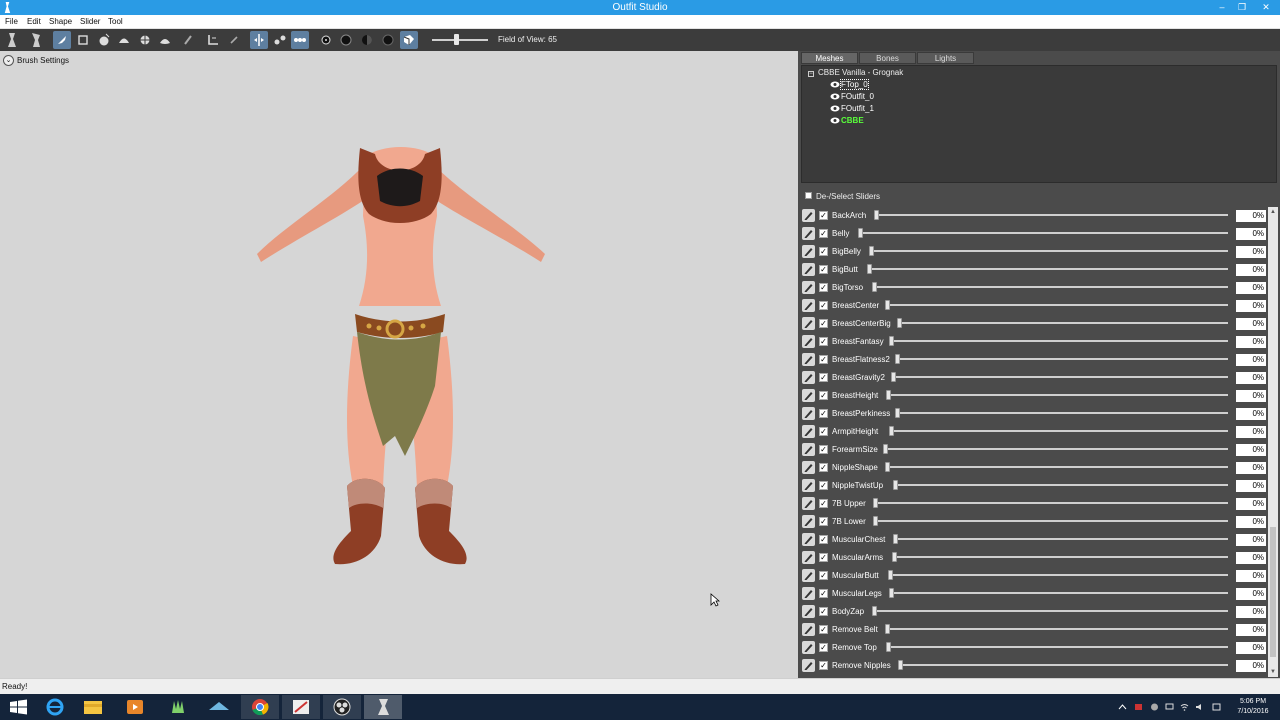 This screenshot has width=1280, height=720. Describe the element at coordinates (1242, 7) in the screenshot. I see `maximize-button: ❐` at that location.